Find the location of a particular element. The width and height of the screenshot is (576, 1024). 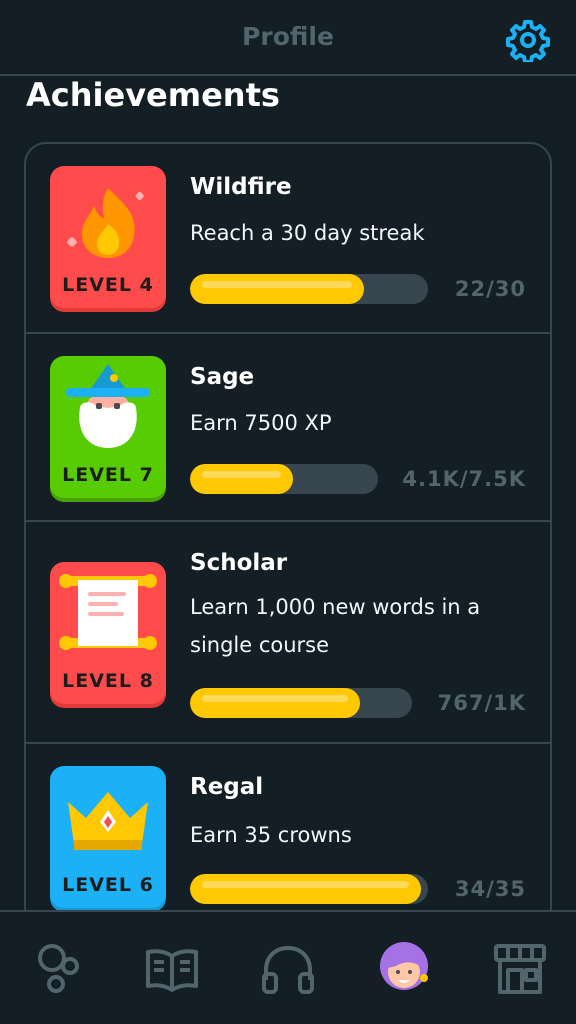

bottom-nav is located at coordinates (288, 967).